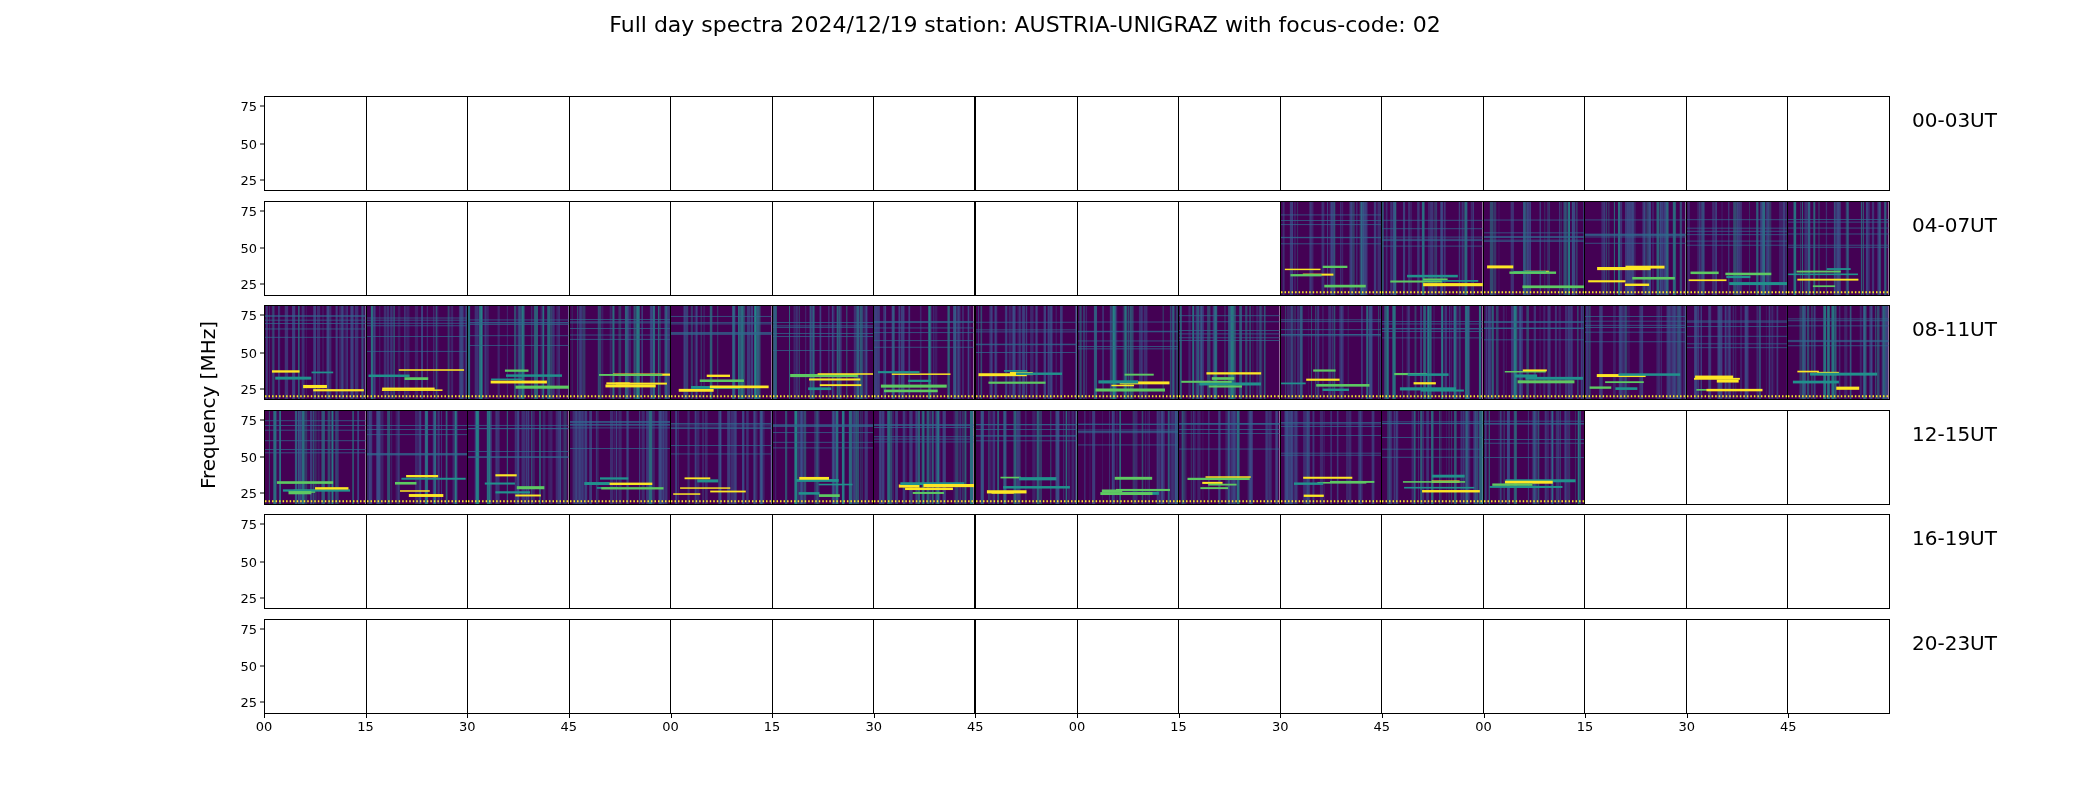 This screenshot has width=2100, height=800. I want to click on row-time-label: 00-03UT, so click(1954, 120).